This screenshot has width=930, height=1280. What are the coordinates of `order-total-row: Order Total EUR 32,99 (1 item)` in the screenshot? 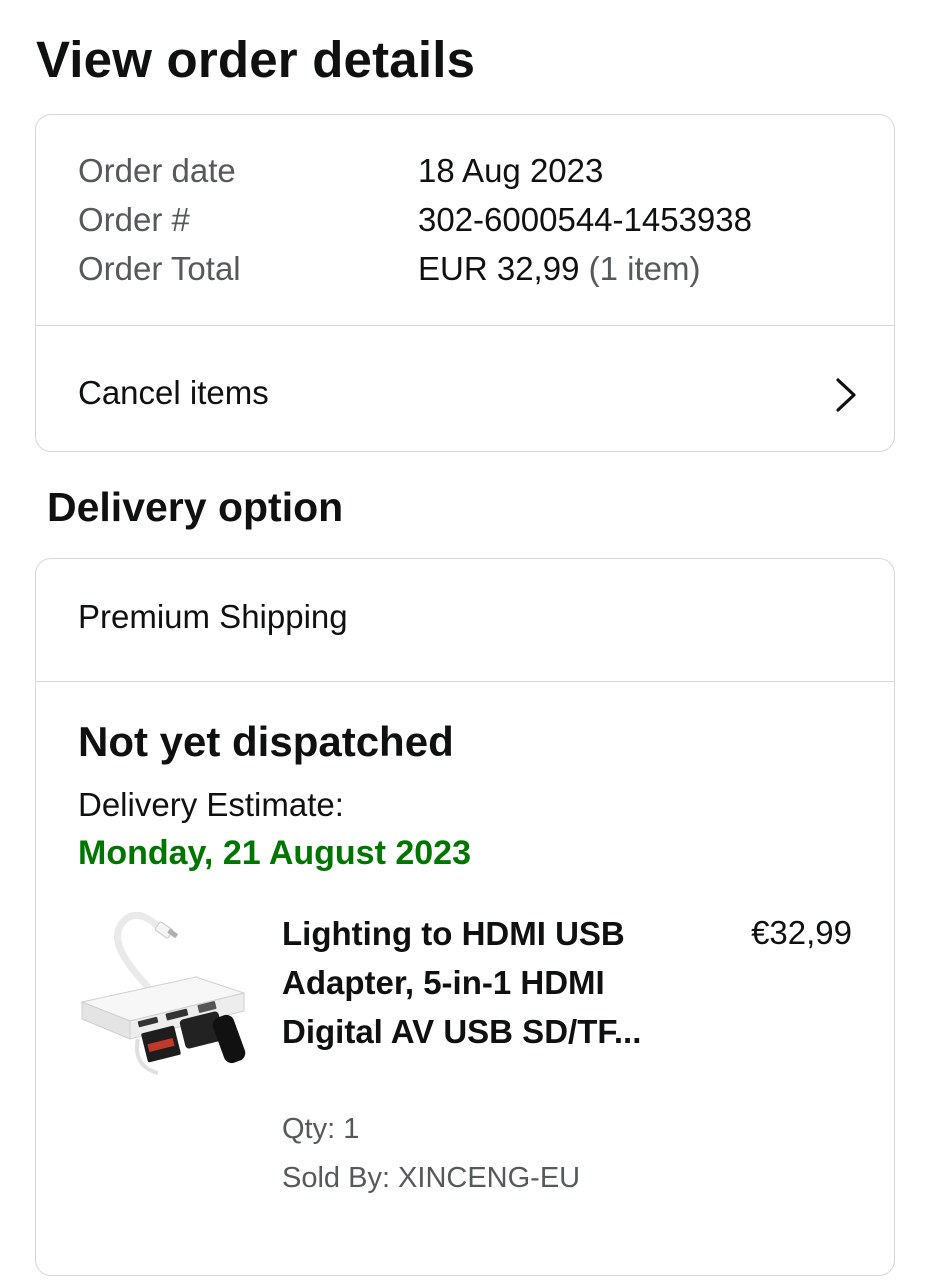 It's located at (415, 273).